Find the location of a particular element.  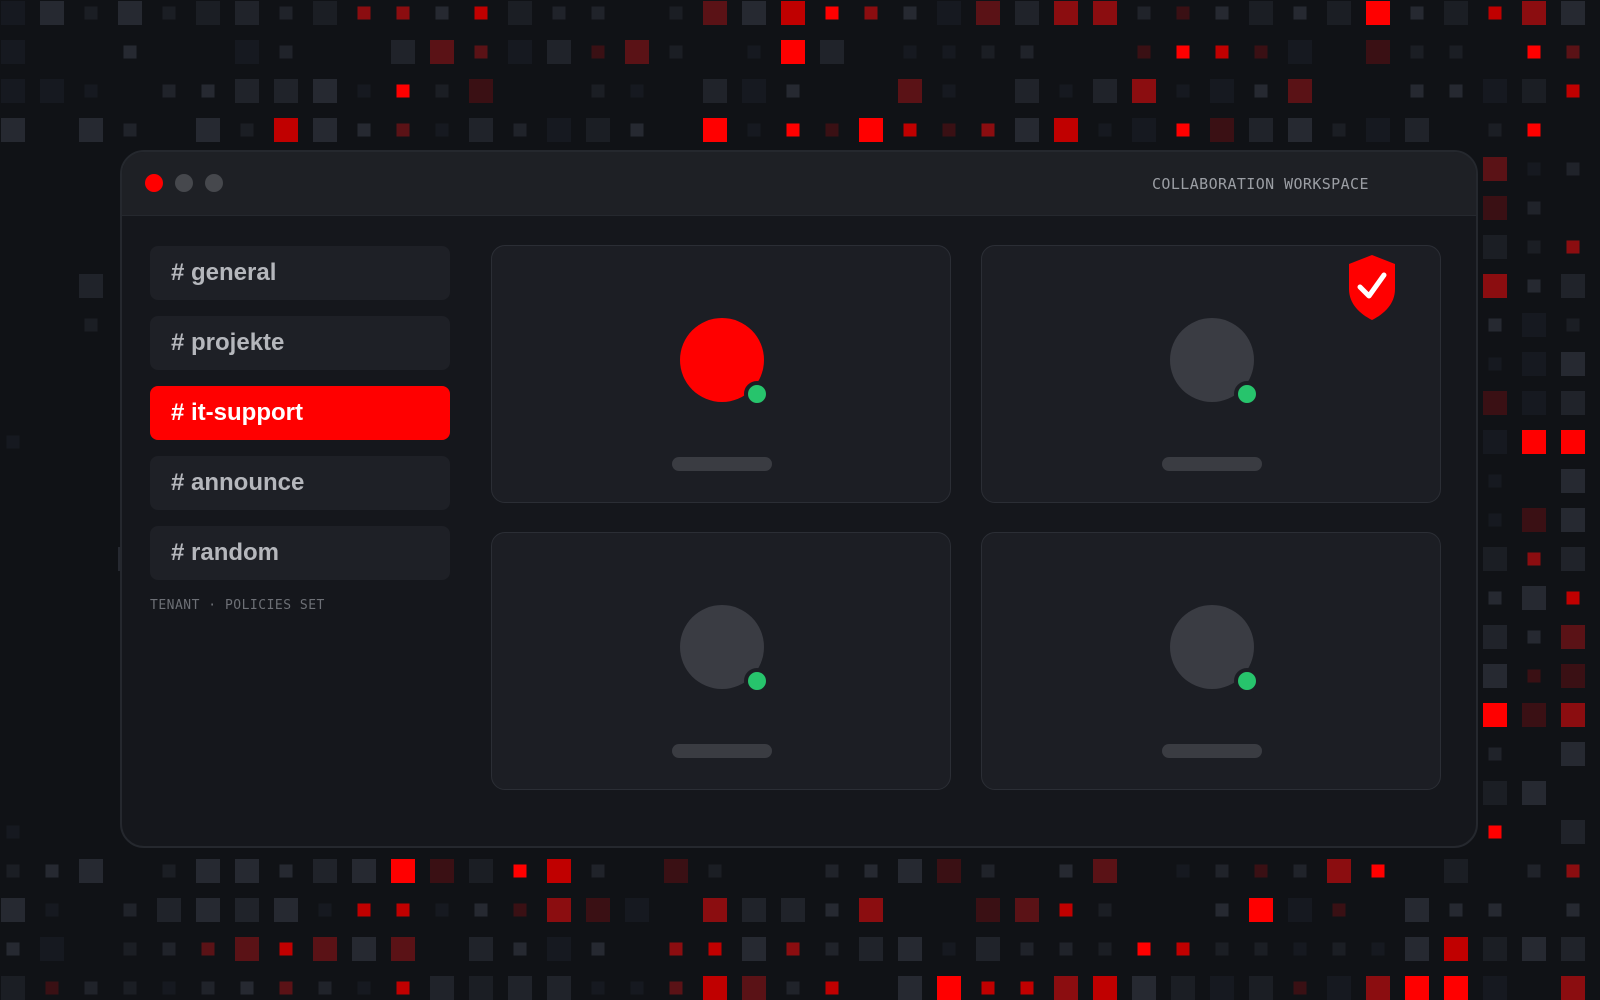

tenant-status: TENANT · POLICIES SET is located at coordinates (237, 605).